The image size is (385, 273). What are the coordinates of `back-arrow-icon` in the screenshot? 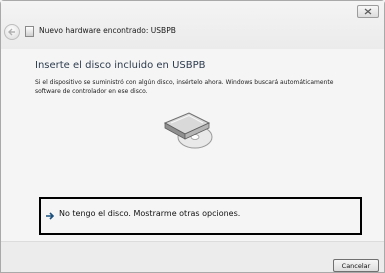 It's located at (11, 32).